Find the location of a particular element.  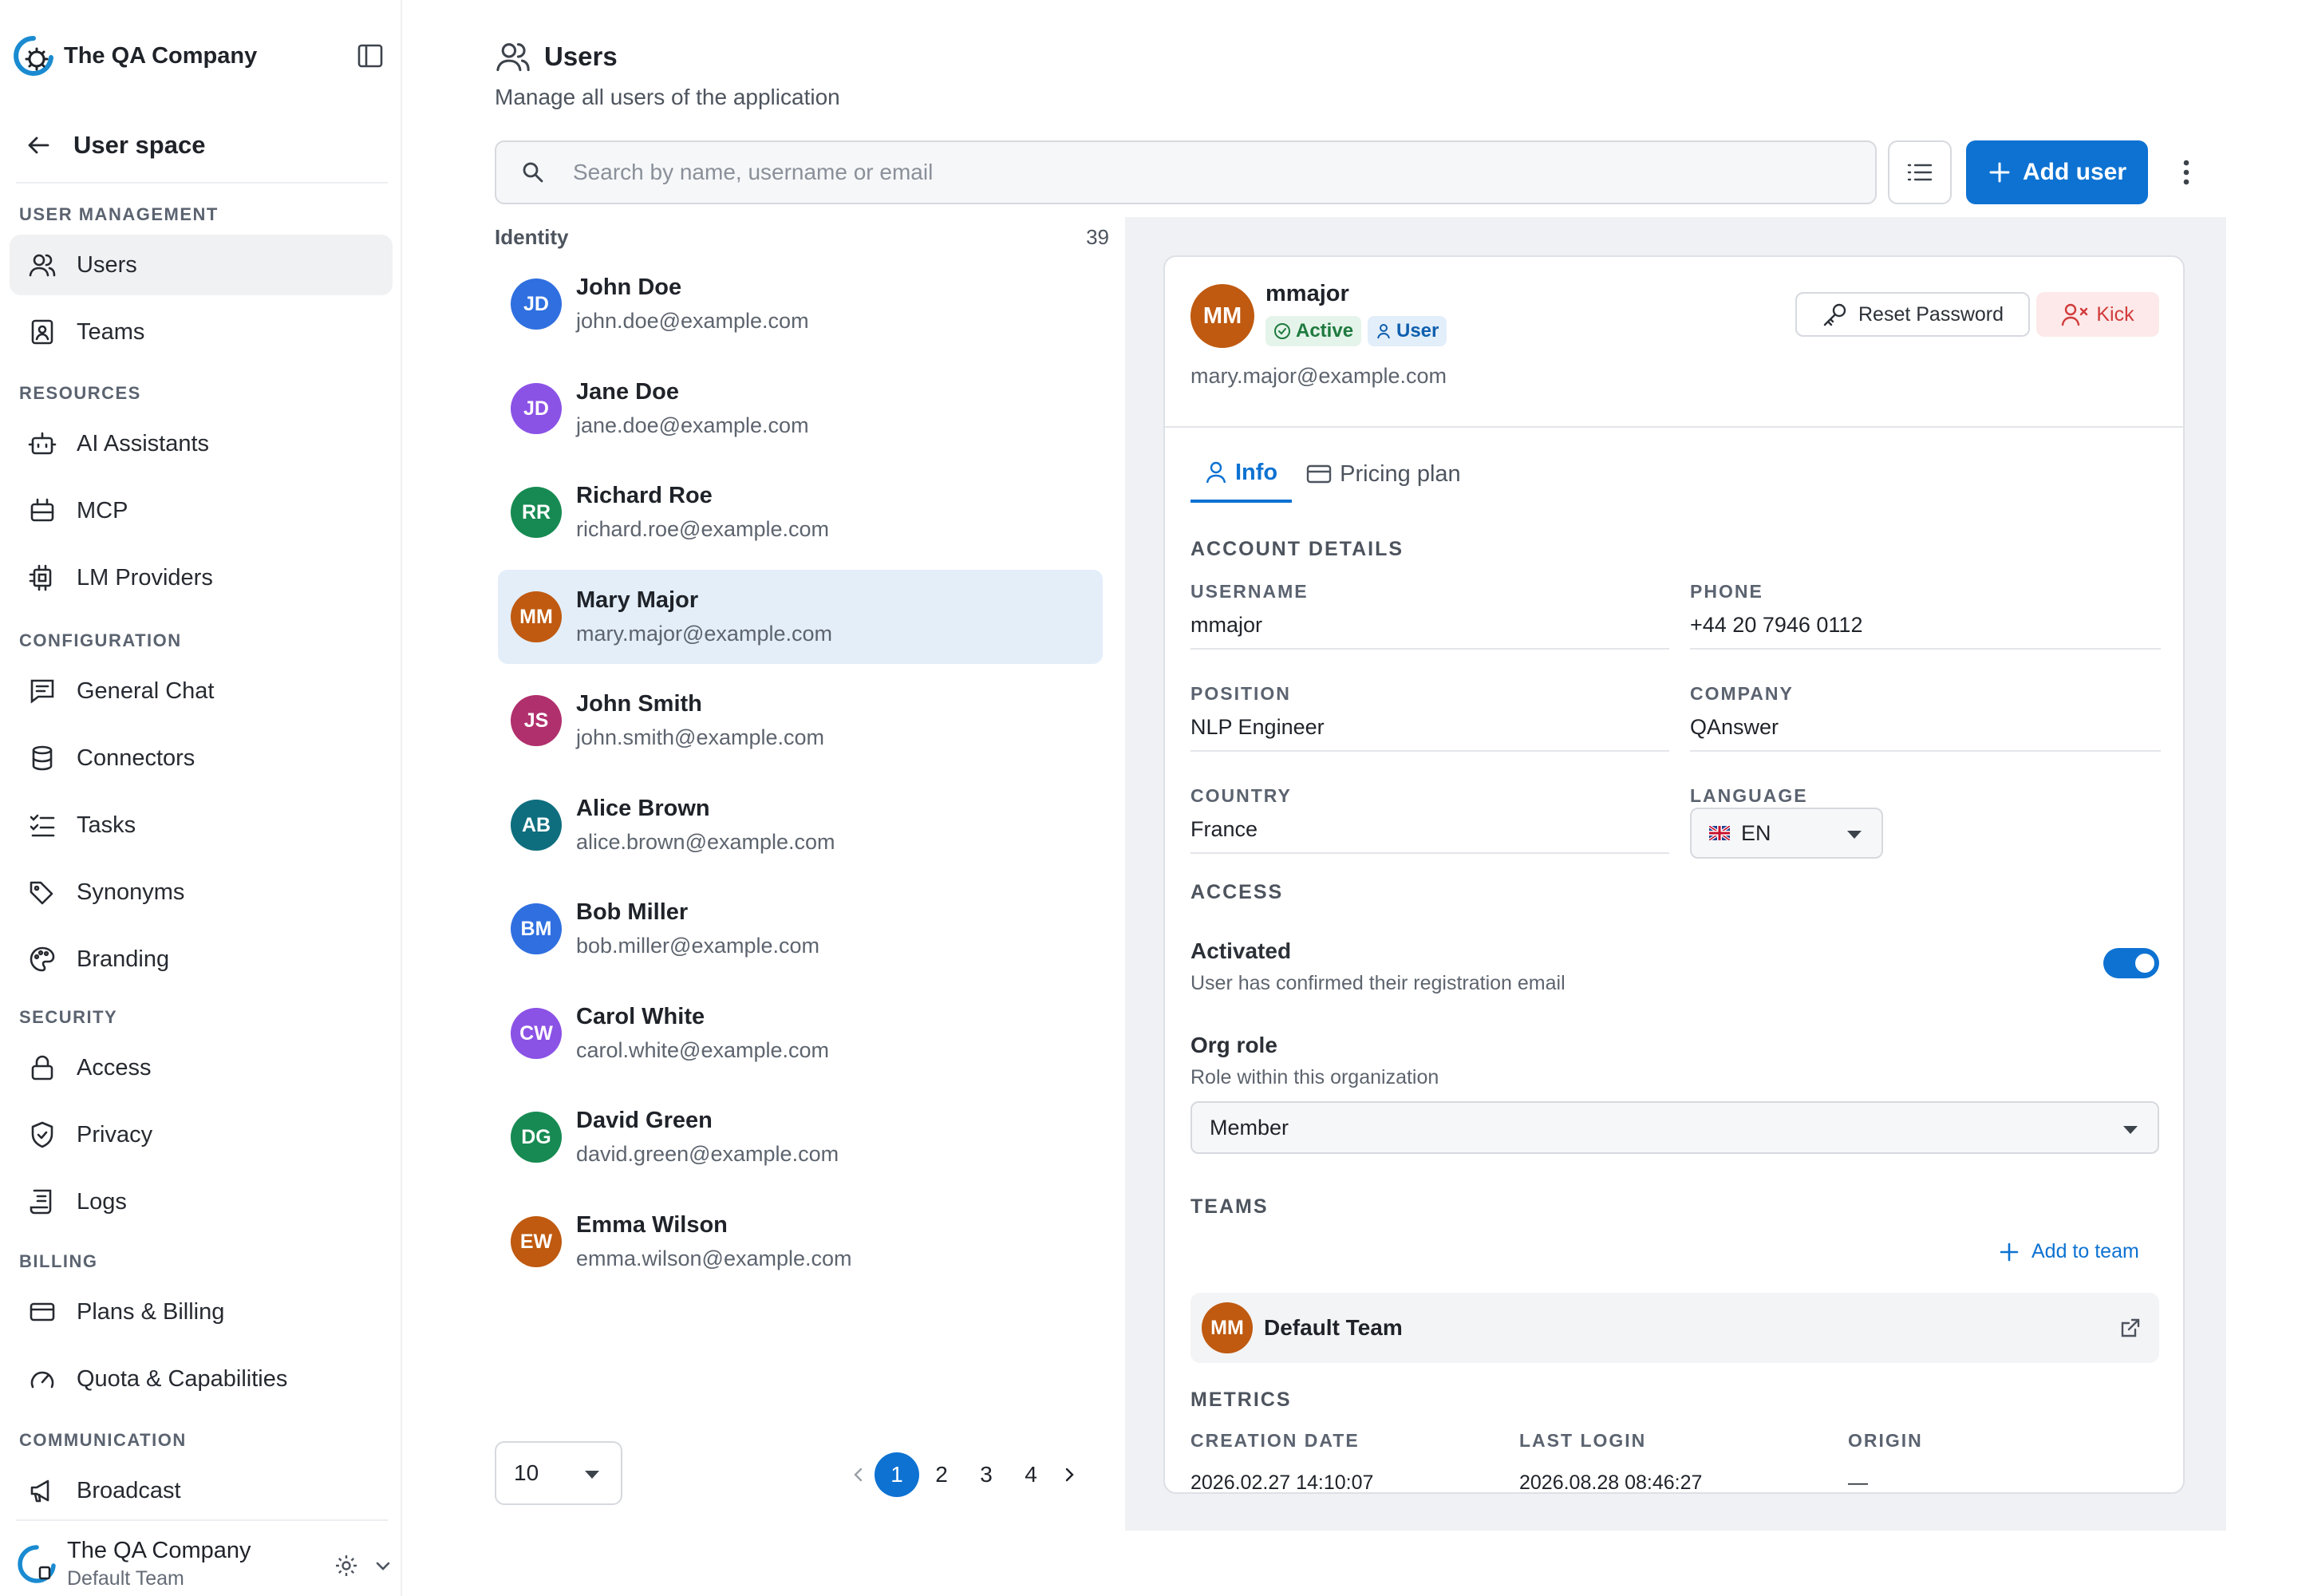

add-user-label: Add user is located at coordinates (2074, 172).